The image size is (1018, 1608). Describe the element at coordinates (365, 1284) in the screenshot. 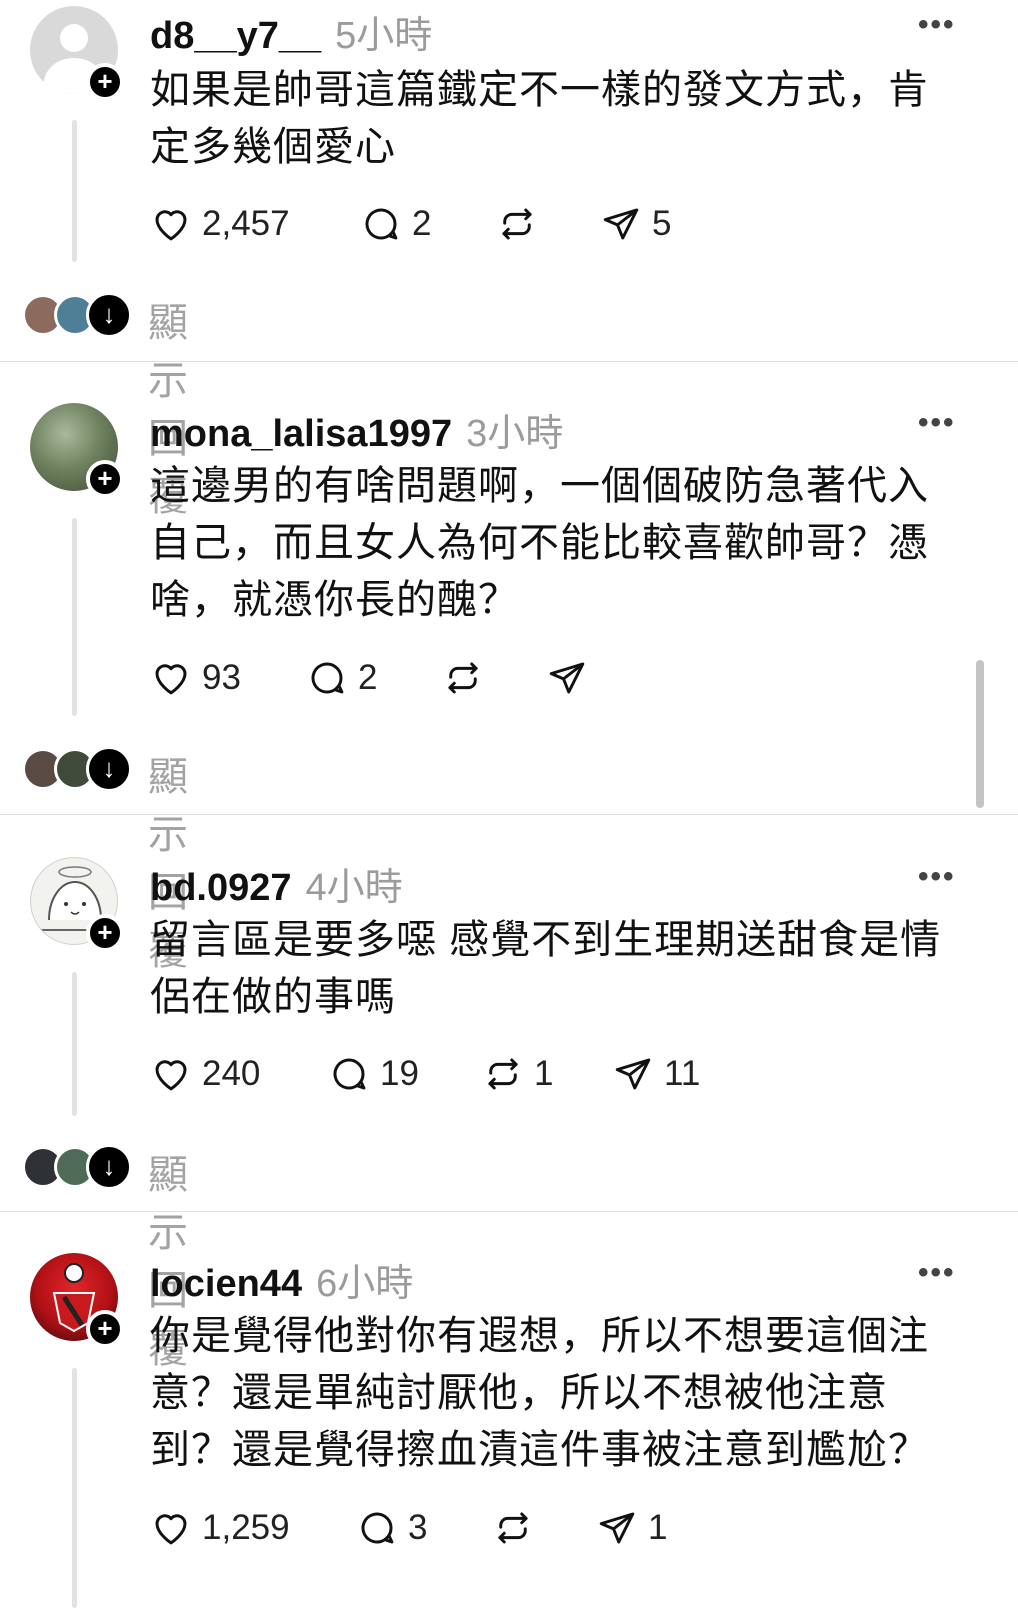

I see `timestamp: 6小時` at that location.